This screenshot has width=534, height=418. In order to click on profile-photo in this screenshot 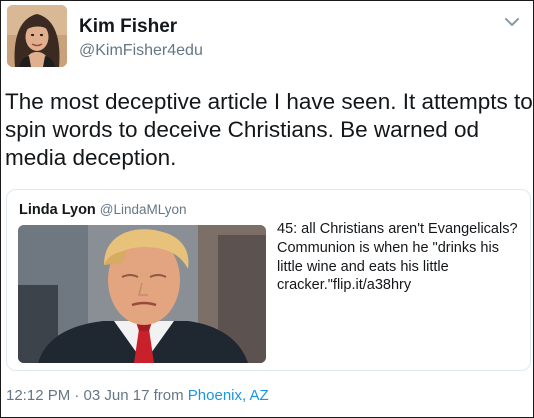, I will do `click(37, 36)`.